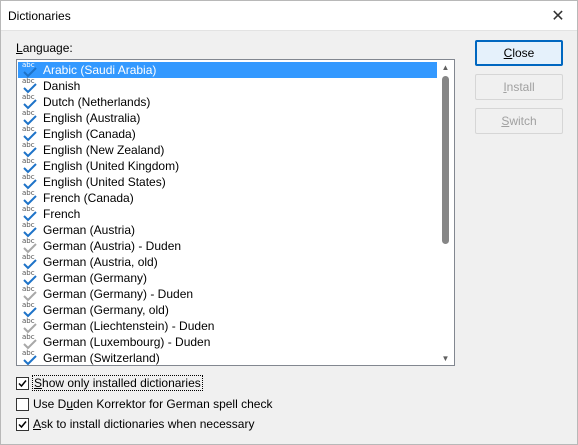 The image size is (578, 445). I want to click on show-installed-option: Show only installed dictionaries, so click(109, 383).